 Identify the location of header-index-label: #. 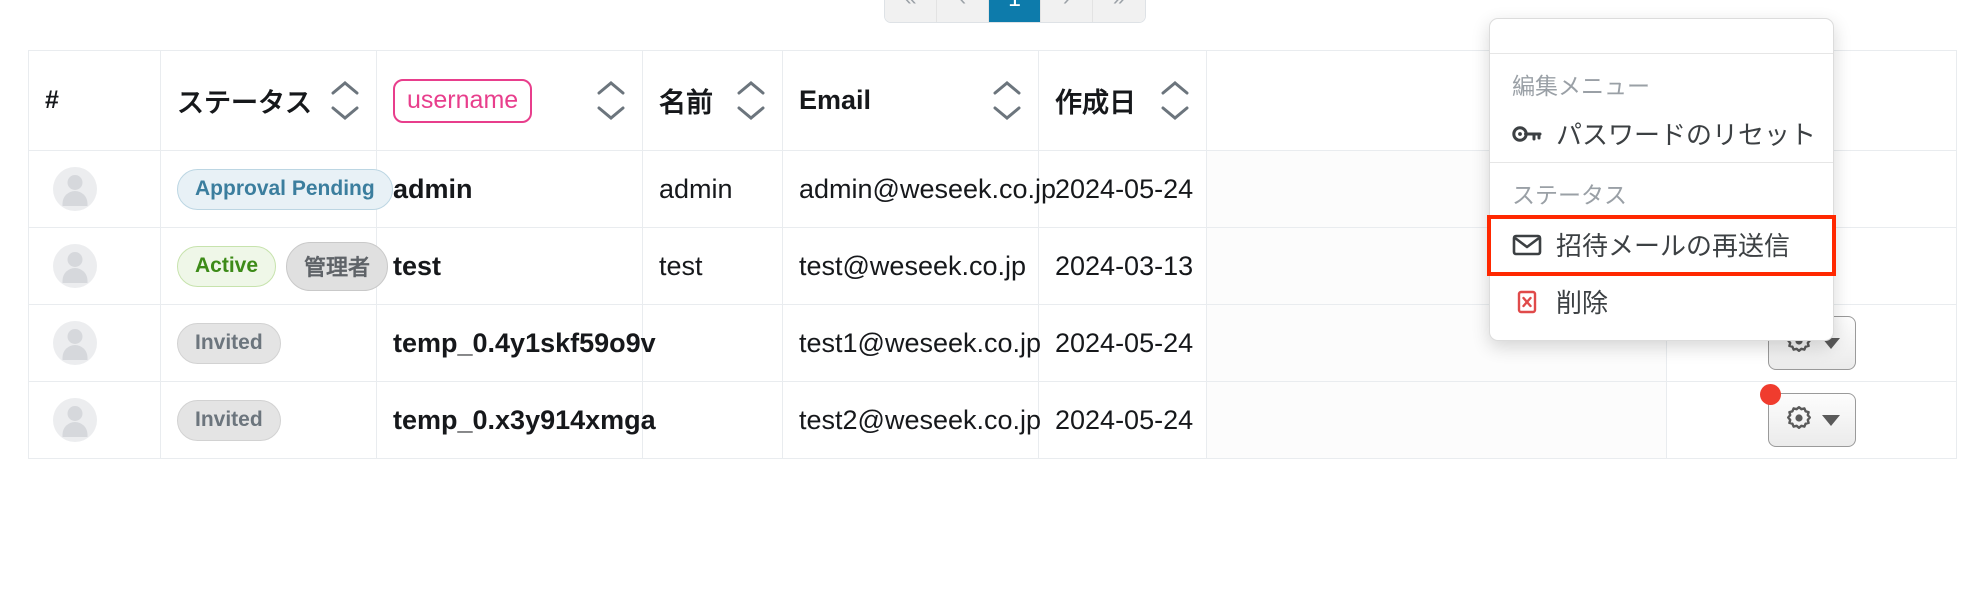
(52, 100).